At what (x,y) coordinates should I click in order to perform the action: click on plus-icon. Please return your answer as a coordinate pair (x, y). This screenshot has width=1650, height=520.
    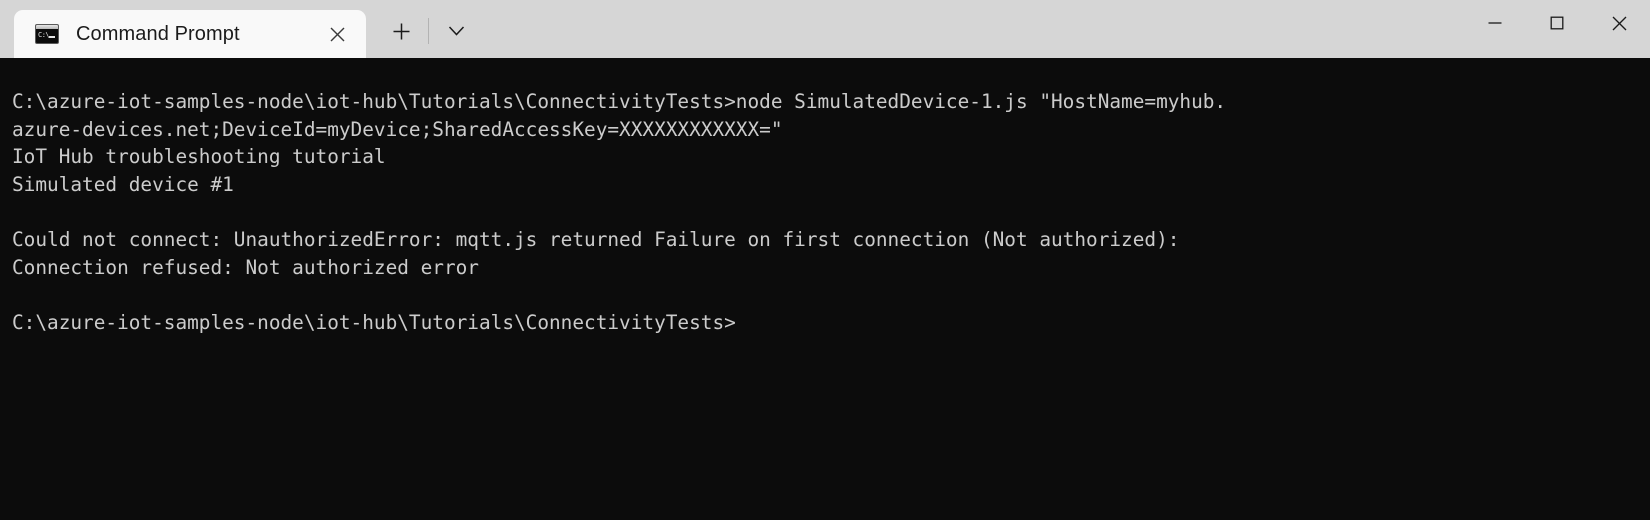
    Looking at the image, I should click on (401, 31).